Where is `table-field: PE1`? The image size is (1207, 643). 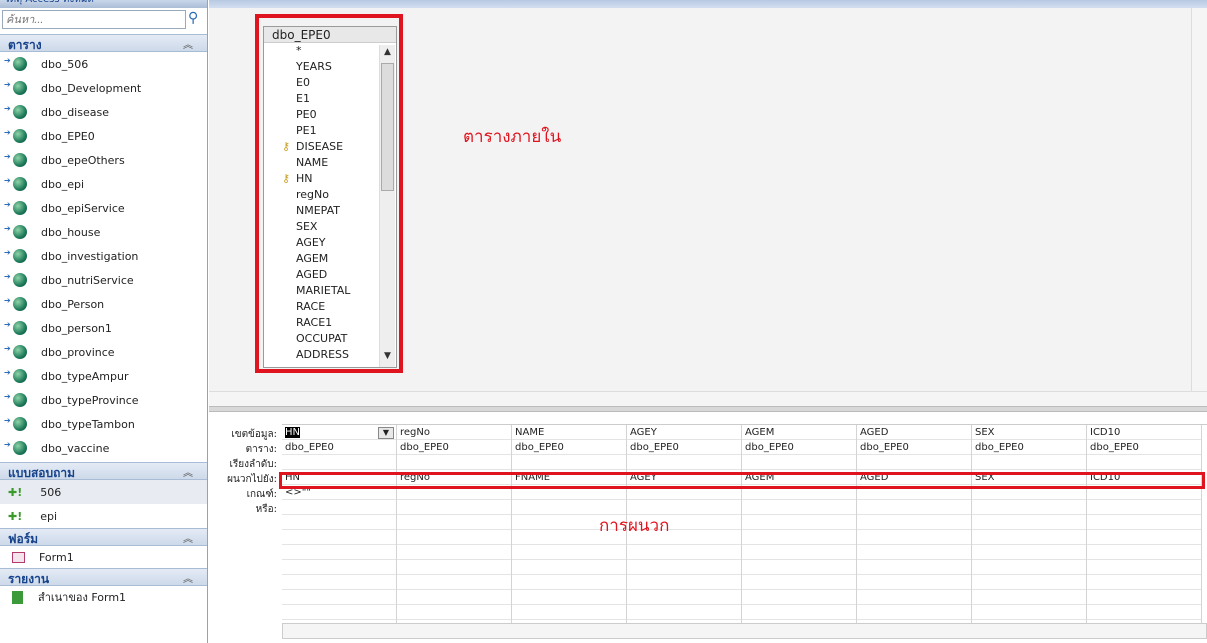
table-field: PE1 is located at coordinates (322, 131).